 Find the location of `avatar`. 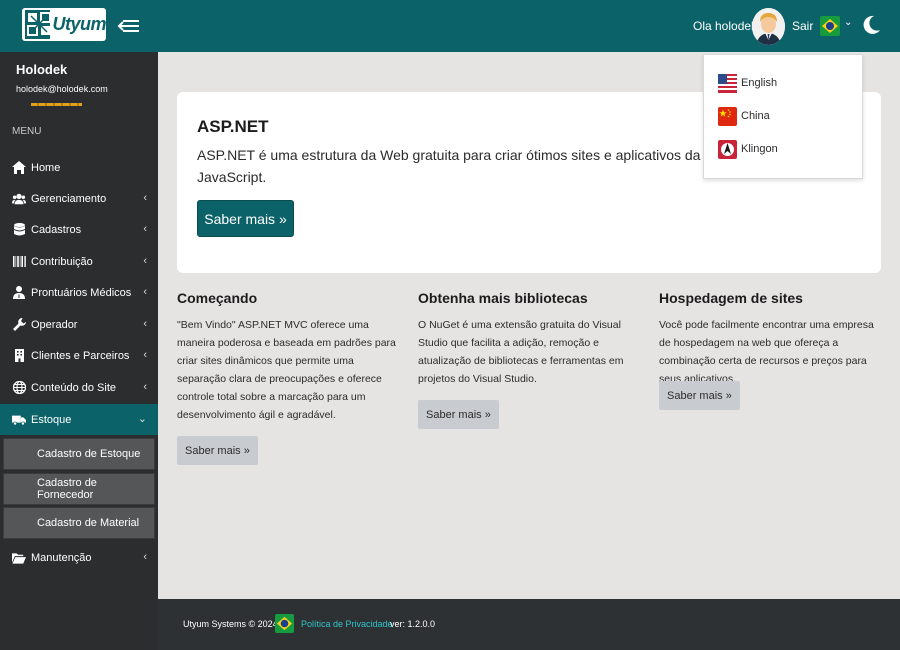

avatar is located at coordinates (768, 26).